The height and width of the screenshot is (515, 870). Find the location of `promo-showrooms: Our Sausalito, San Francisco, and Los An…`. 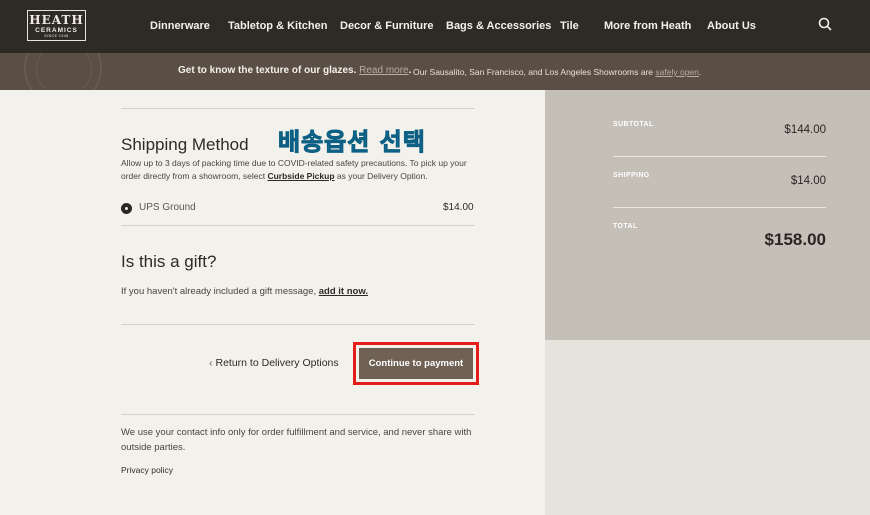

promo-showrooms: Our Sausalito, San Francisco, and Los An… is located at coordinates (557, 72).